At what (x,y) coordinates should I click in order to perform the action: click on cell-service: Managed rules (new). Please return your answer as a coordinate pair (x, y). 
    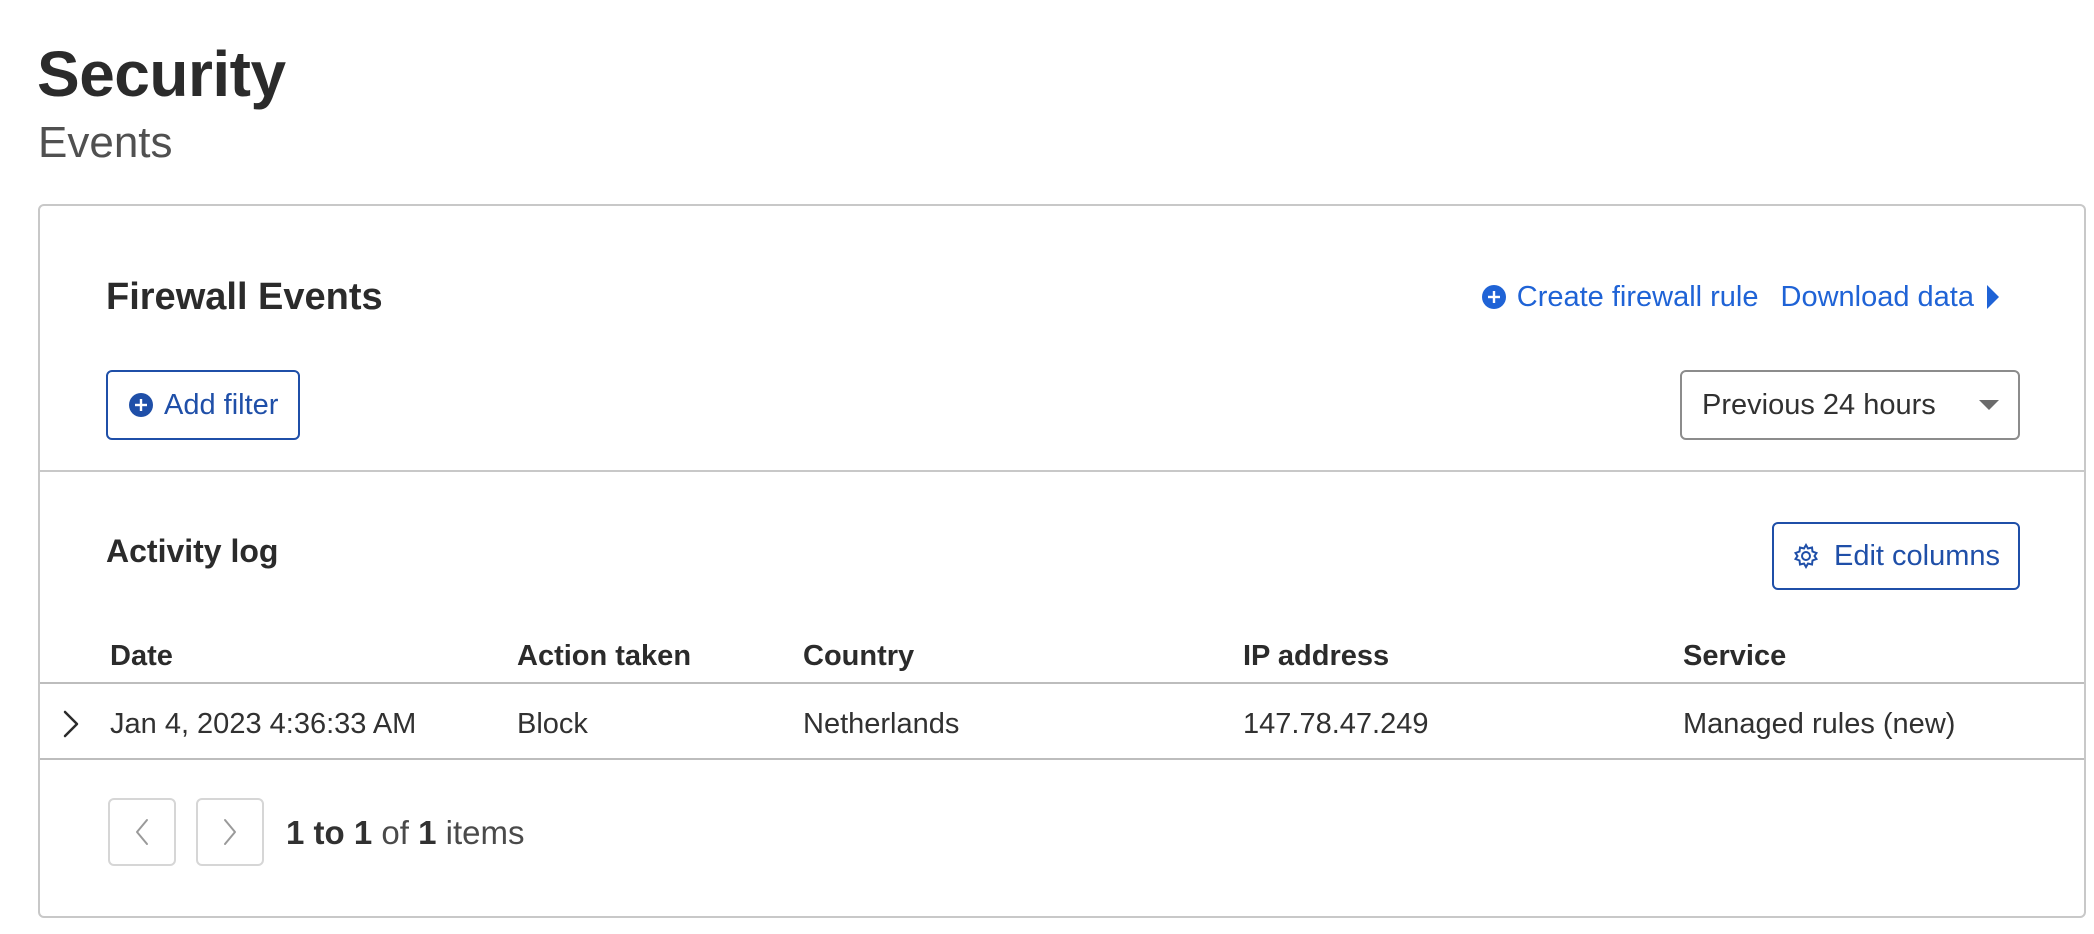
    Looking at the image, I should click on (1819, 724).